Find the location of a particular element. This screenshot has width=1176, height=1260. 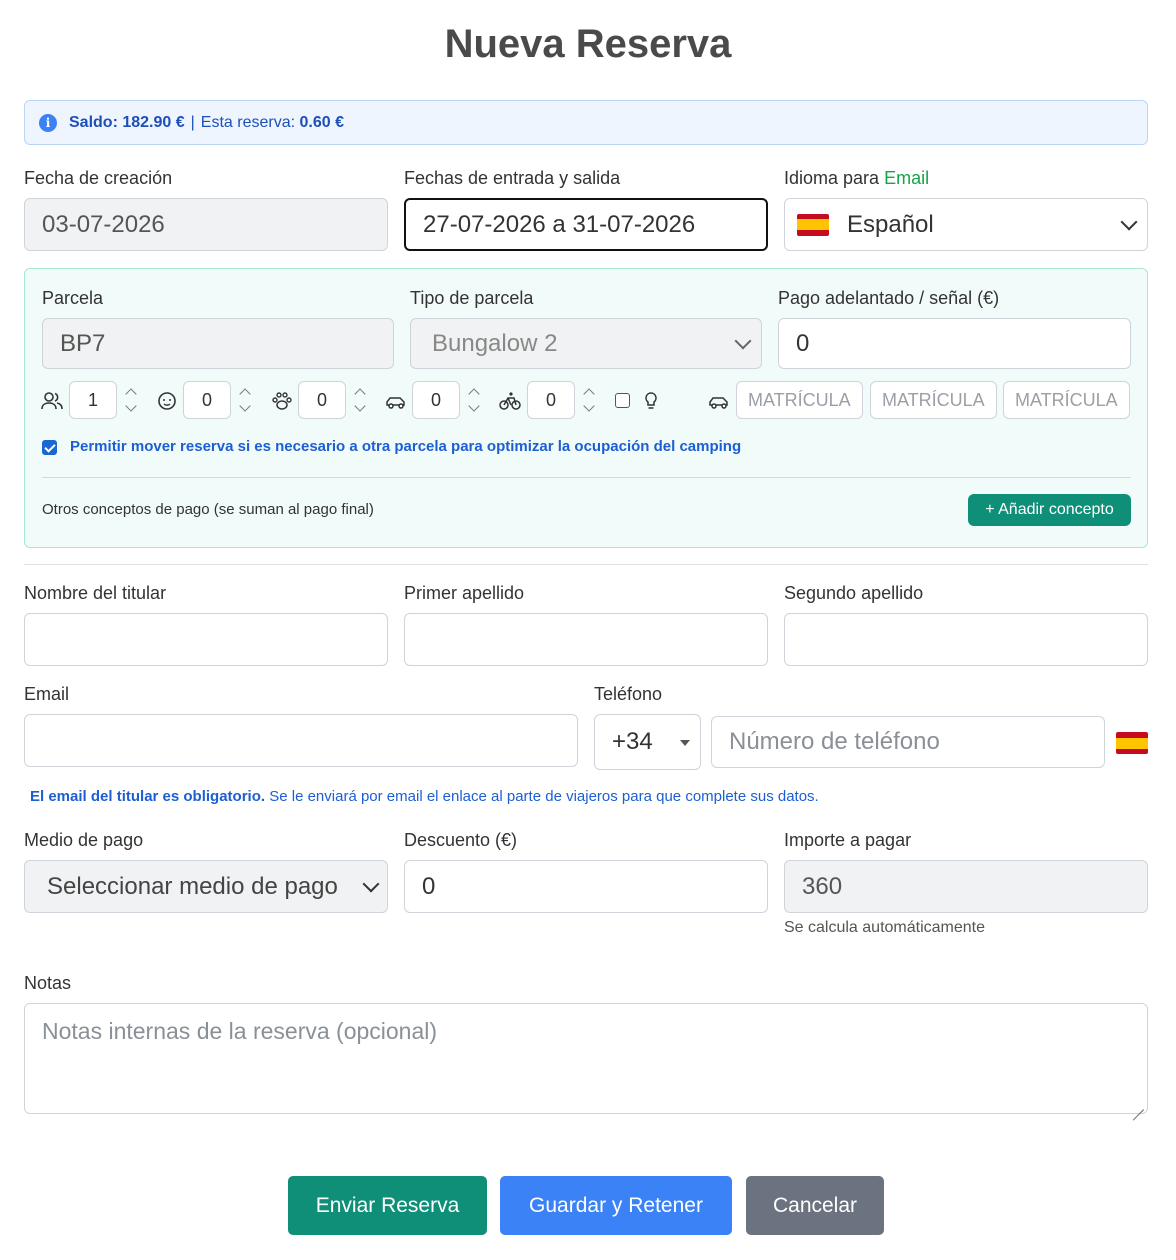

baby-icon is located at coordinates (167, 401).